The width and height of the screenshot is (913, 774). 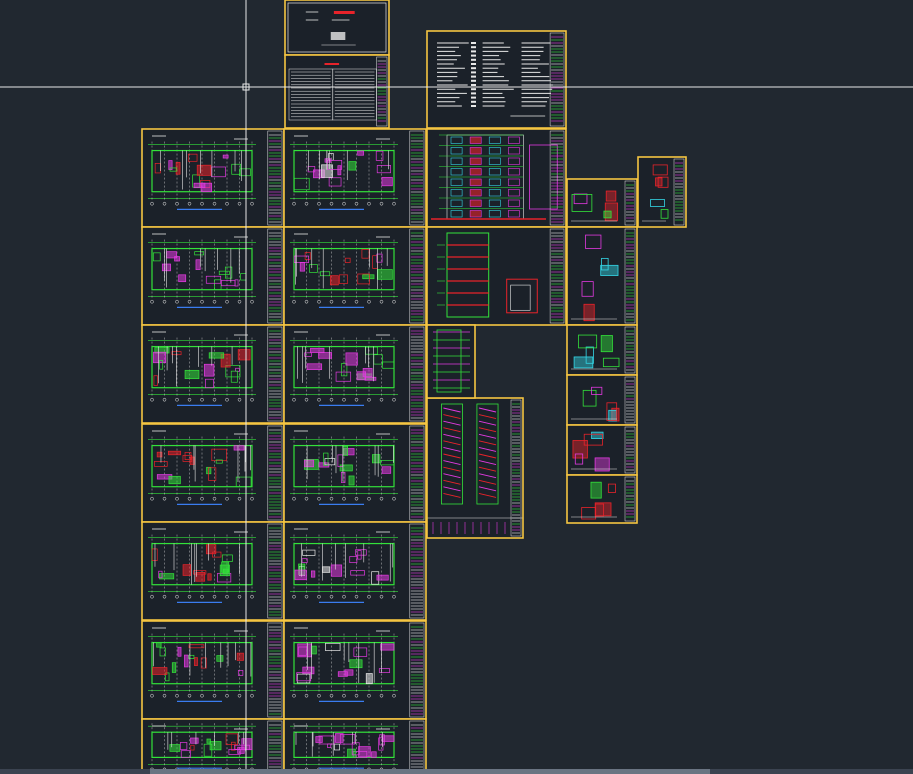 I want to click on sheet-plan-4-right, so click(x=355, y=473).